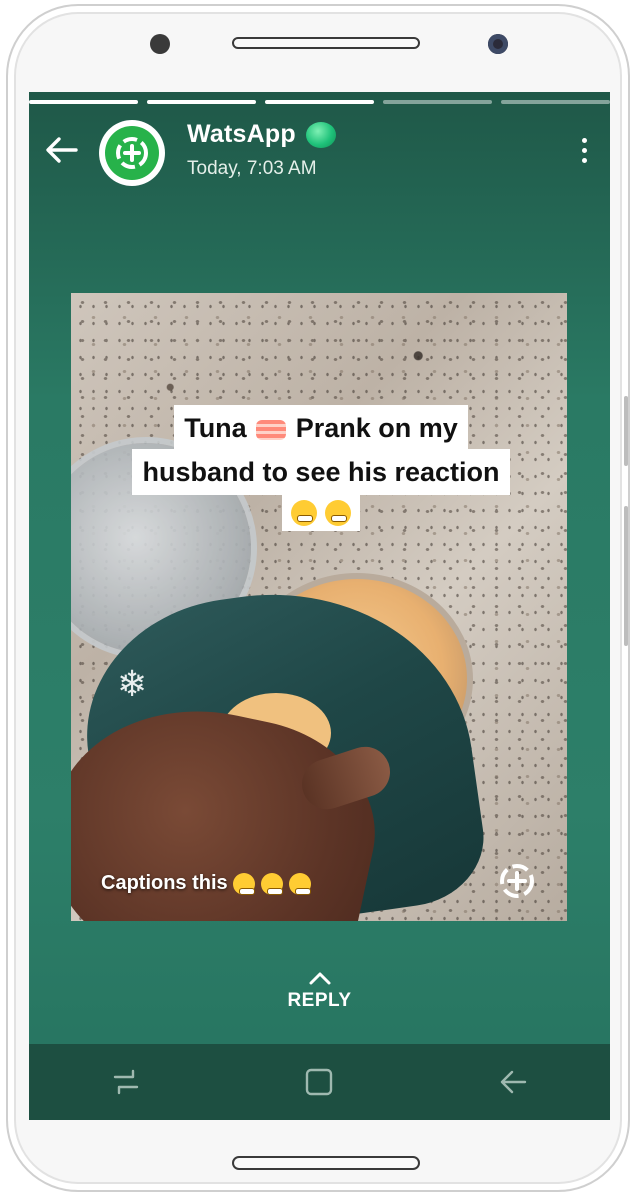 The image size is (636, 1198). What do you see at coordinates (215, 428) in the screenshot?
I see `caption-text: Tuna` at bounding box center [215, 428].